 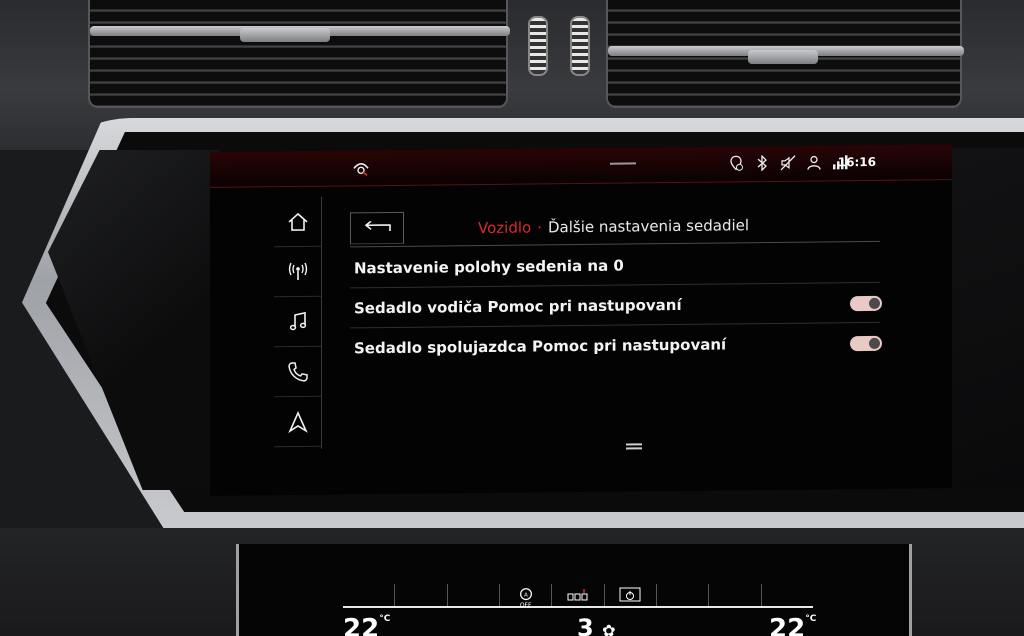 I want to click on music-icon, so click(x=297, y=320).